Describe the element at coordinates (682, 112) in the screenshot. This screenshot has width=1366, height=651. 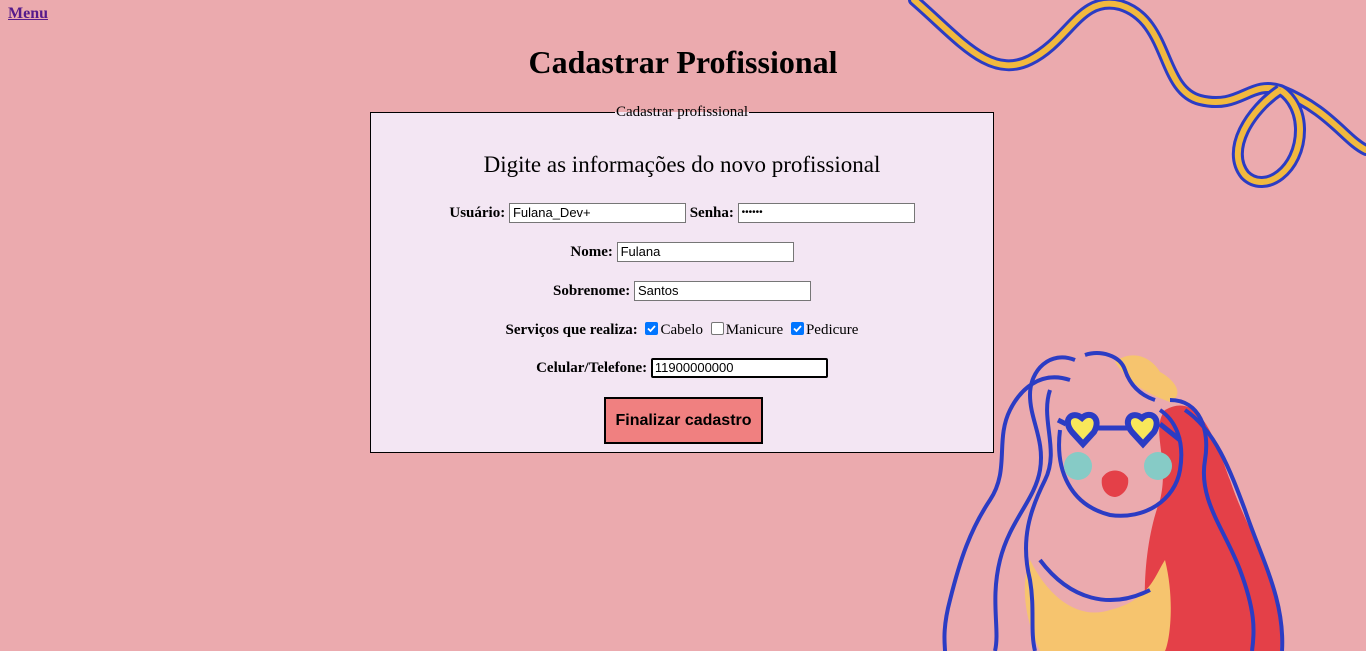
I see `fieldset-legend: Cadastrar profissional` at that location.